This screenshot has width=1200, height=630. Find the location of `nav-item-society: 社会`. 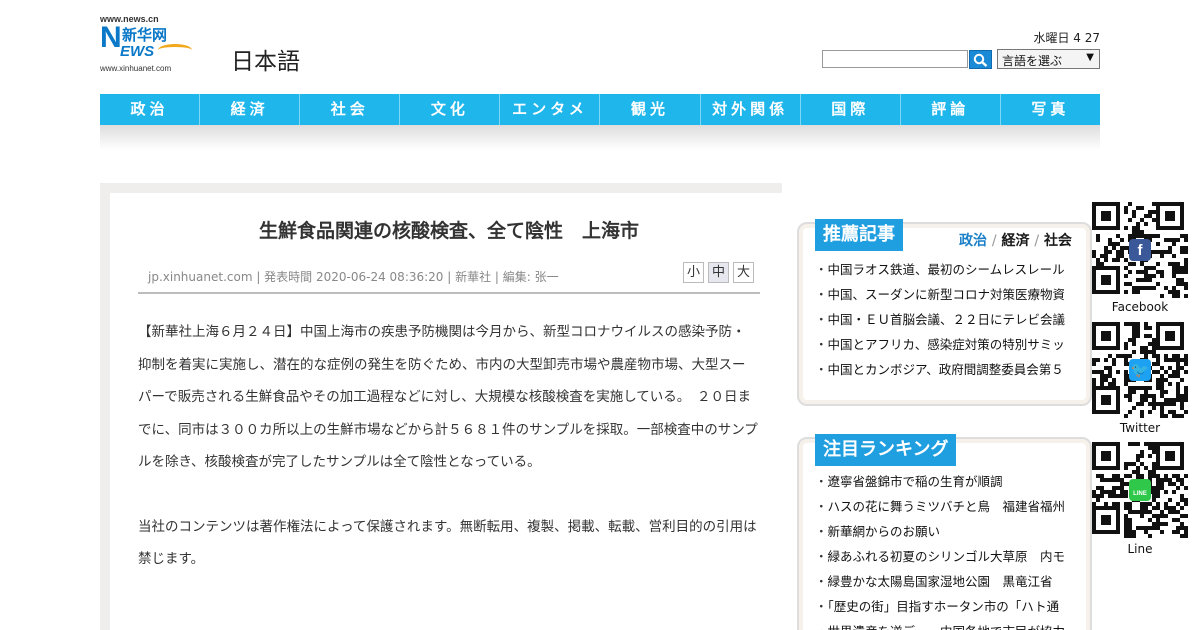

nav-item-society: 社会 is located at coordinates (350, 109).